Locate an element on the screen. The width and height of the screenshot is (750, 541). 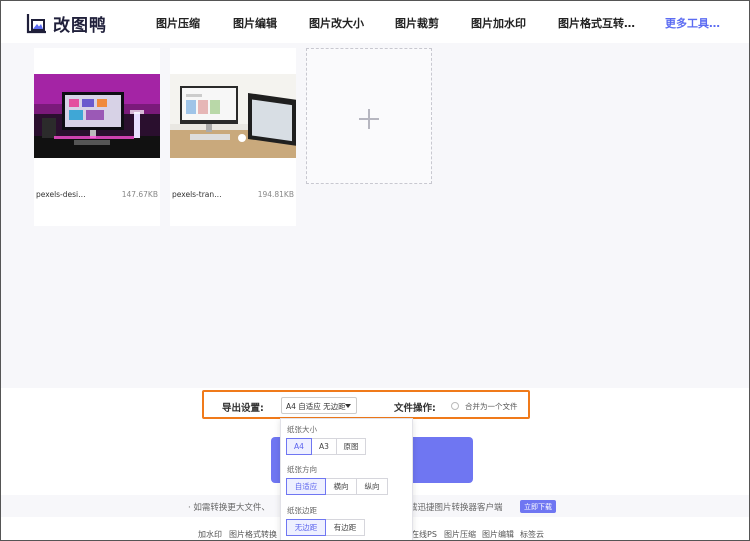
logo: 改图鸭 is located at coordinates (66, 23).